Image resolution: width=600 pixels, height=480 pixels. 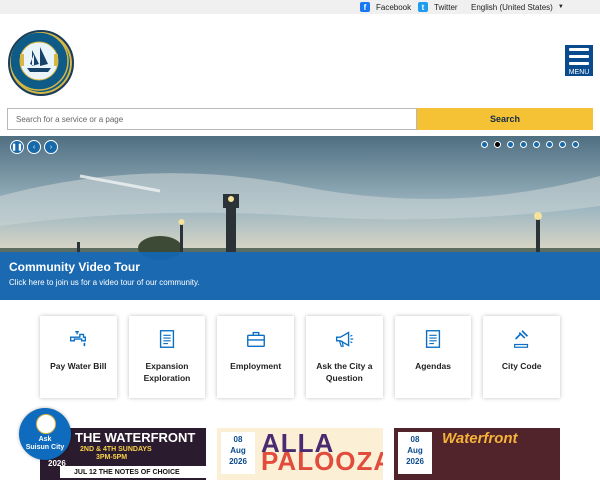 I want to click on city-logo, so click(x=41, y=63).